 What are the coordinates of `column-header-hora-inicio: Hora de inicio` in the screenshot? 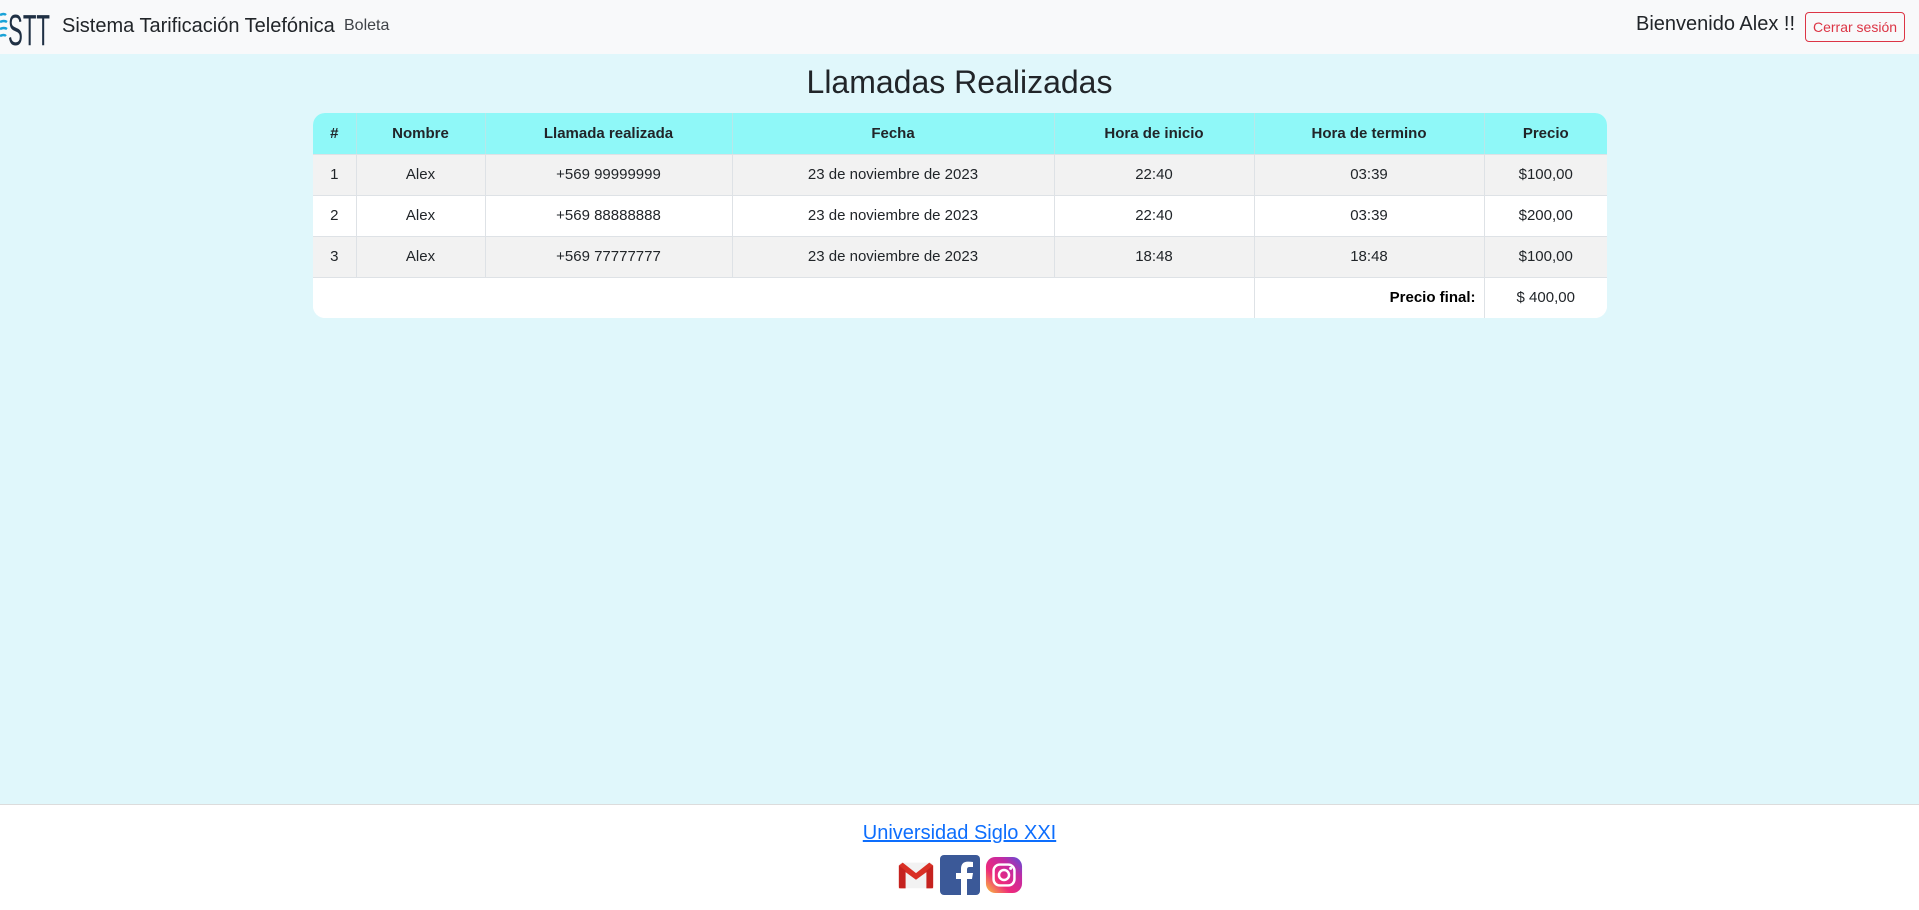 It's located at (1154, 134).